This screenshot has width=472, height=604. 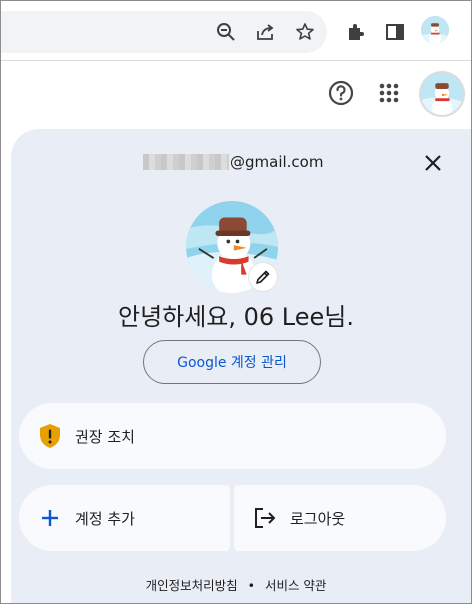 I want to click on add-account-label: 계정 추가, so click(x=105, y=518).